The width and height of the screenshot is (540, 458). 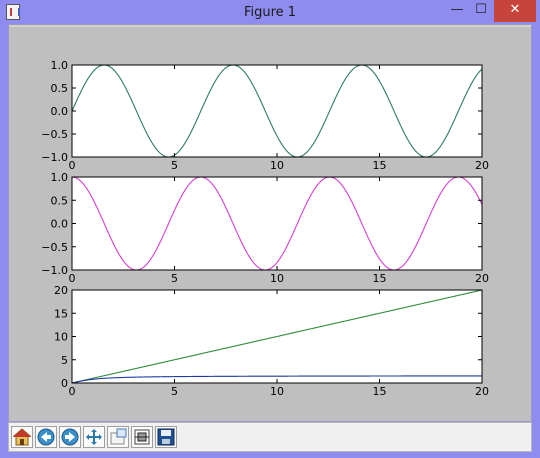 I want to click on home-icon, so click(x=22, y=437).